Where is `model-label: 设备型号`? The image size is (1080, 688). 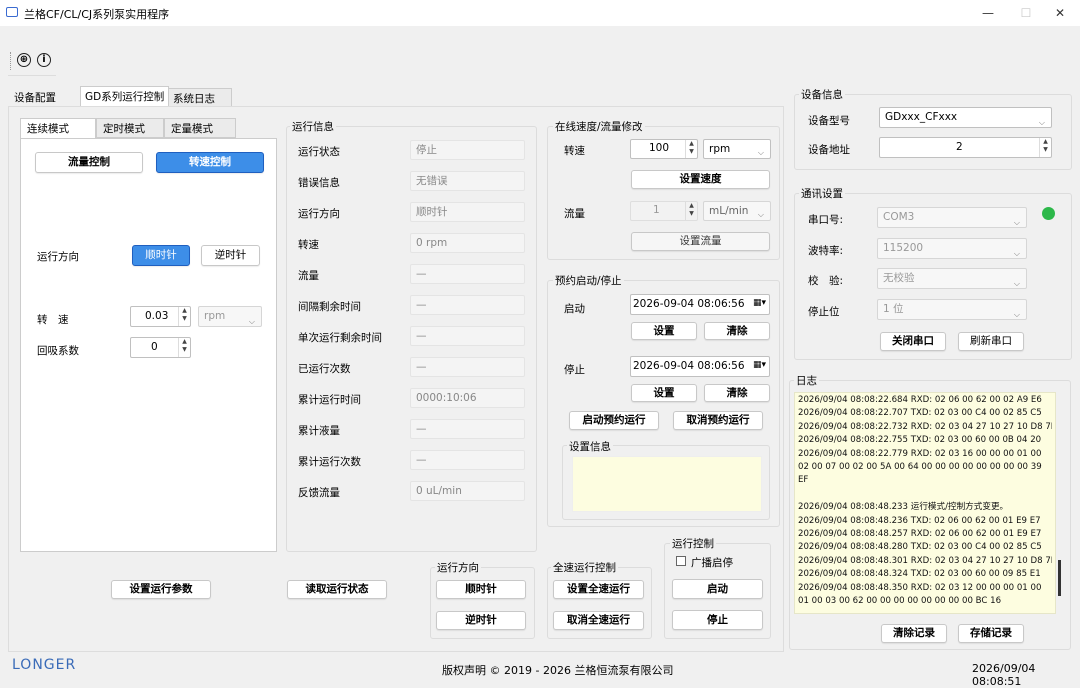 model-label: 设备型号 is located at coordinates (829, 121).